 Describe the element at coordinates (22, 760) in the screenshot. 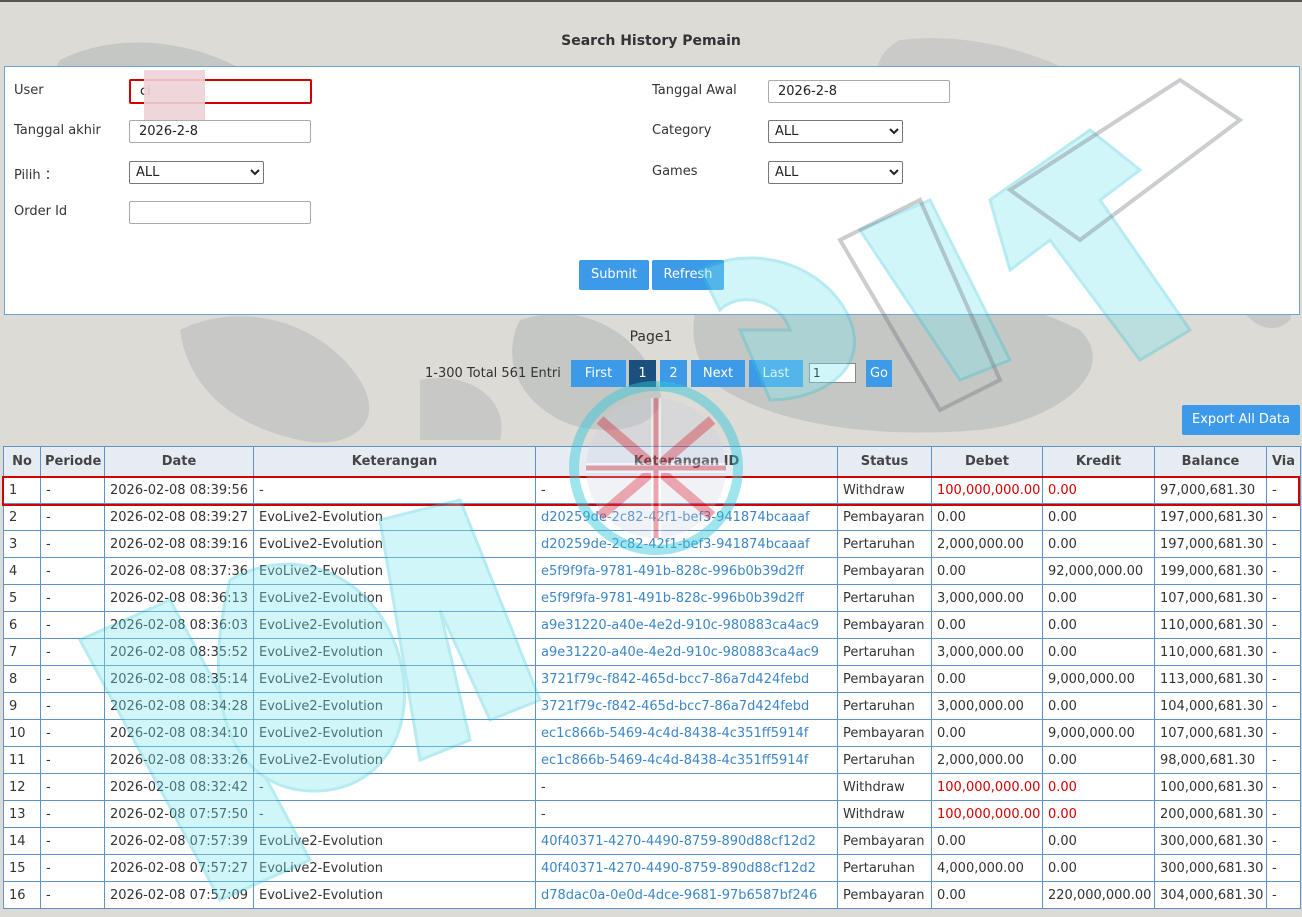

I see `cell-no: 11` at that location.